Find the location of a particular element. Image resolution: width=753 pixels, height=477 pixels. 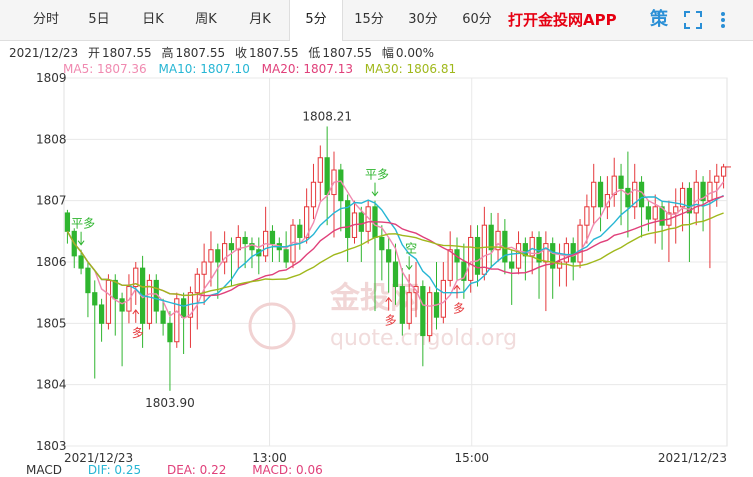

macd-label: MACD is located at coordinates (44, 470).